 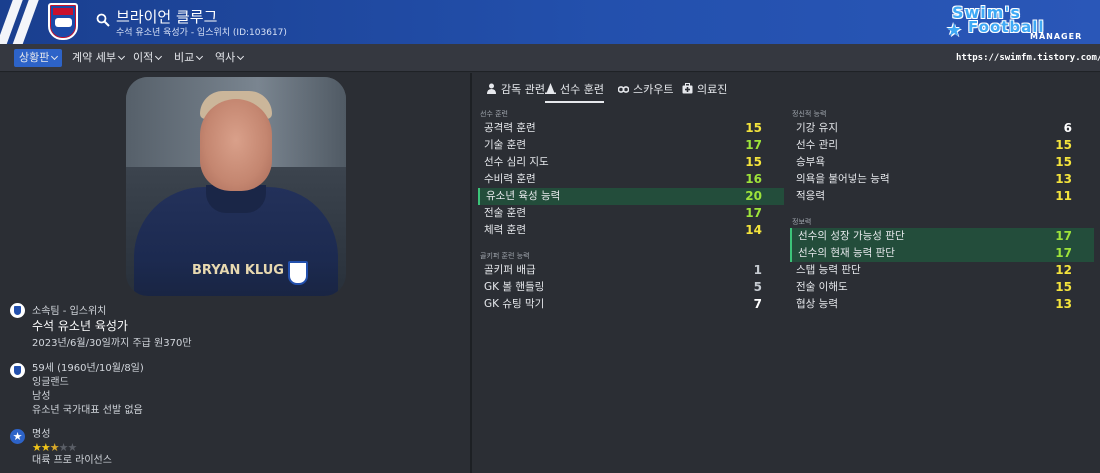 What do you see at coordinates (167, 17) in the screenshot?
I see `staff-name: 브라이언 클루그` at bounding box center [167, 17].